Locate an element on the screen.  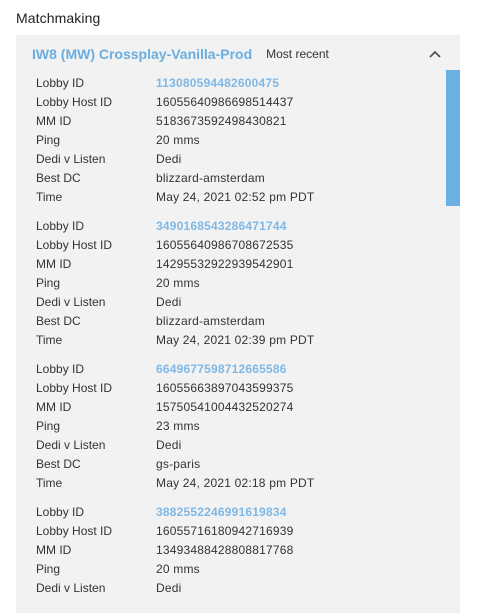
ping-value: 23 mms is located at coordinates (178, 425).